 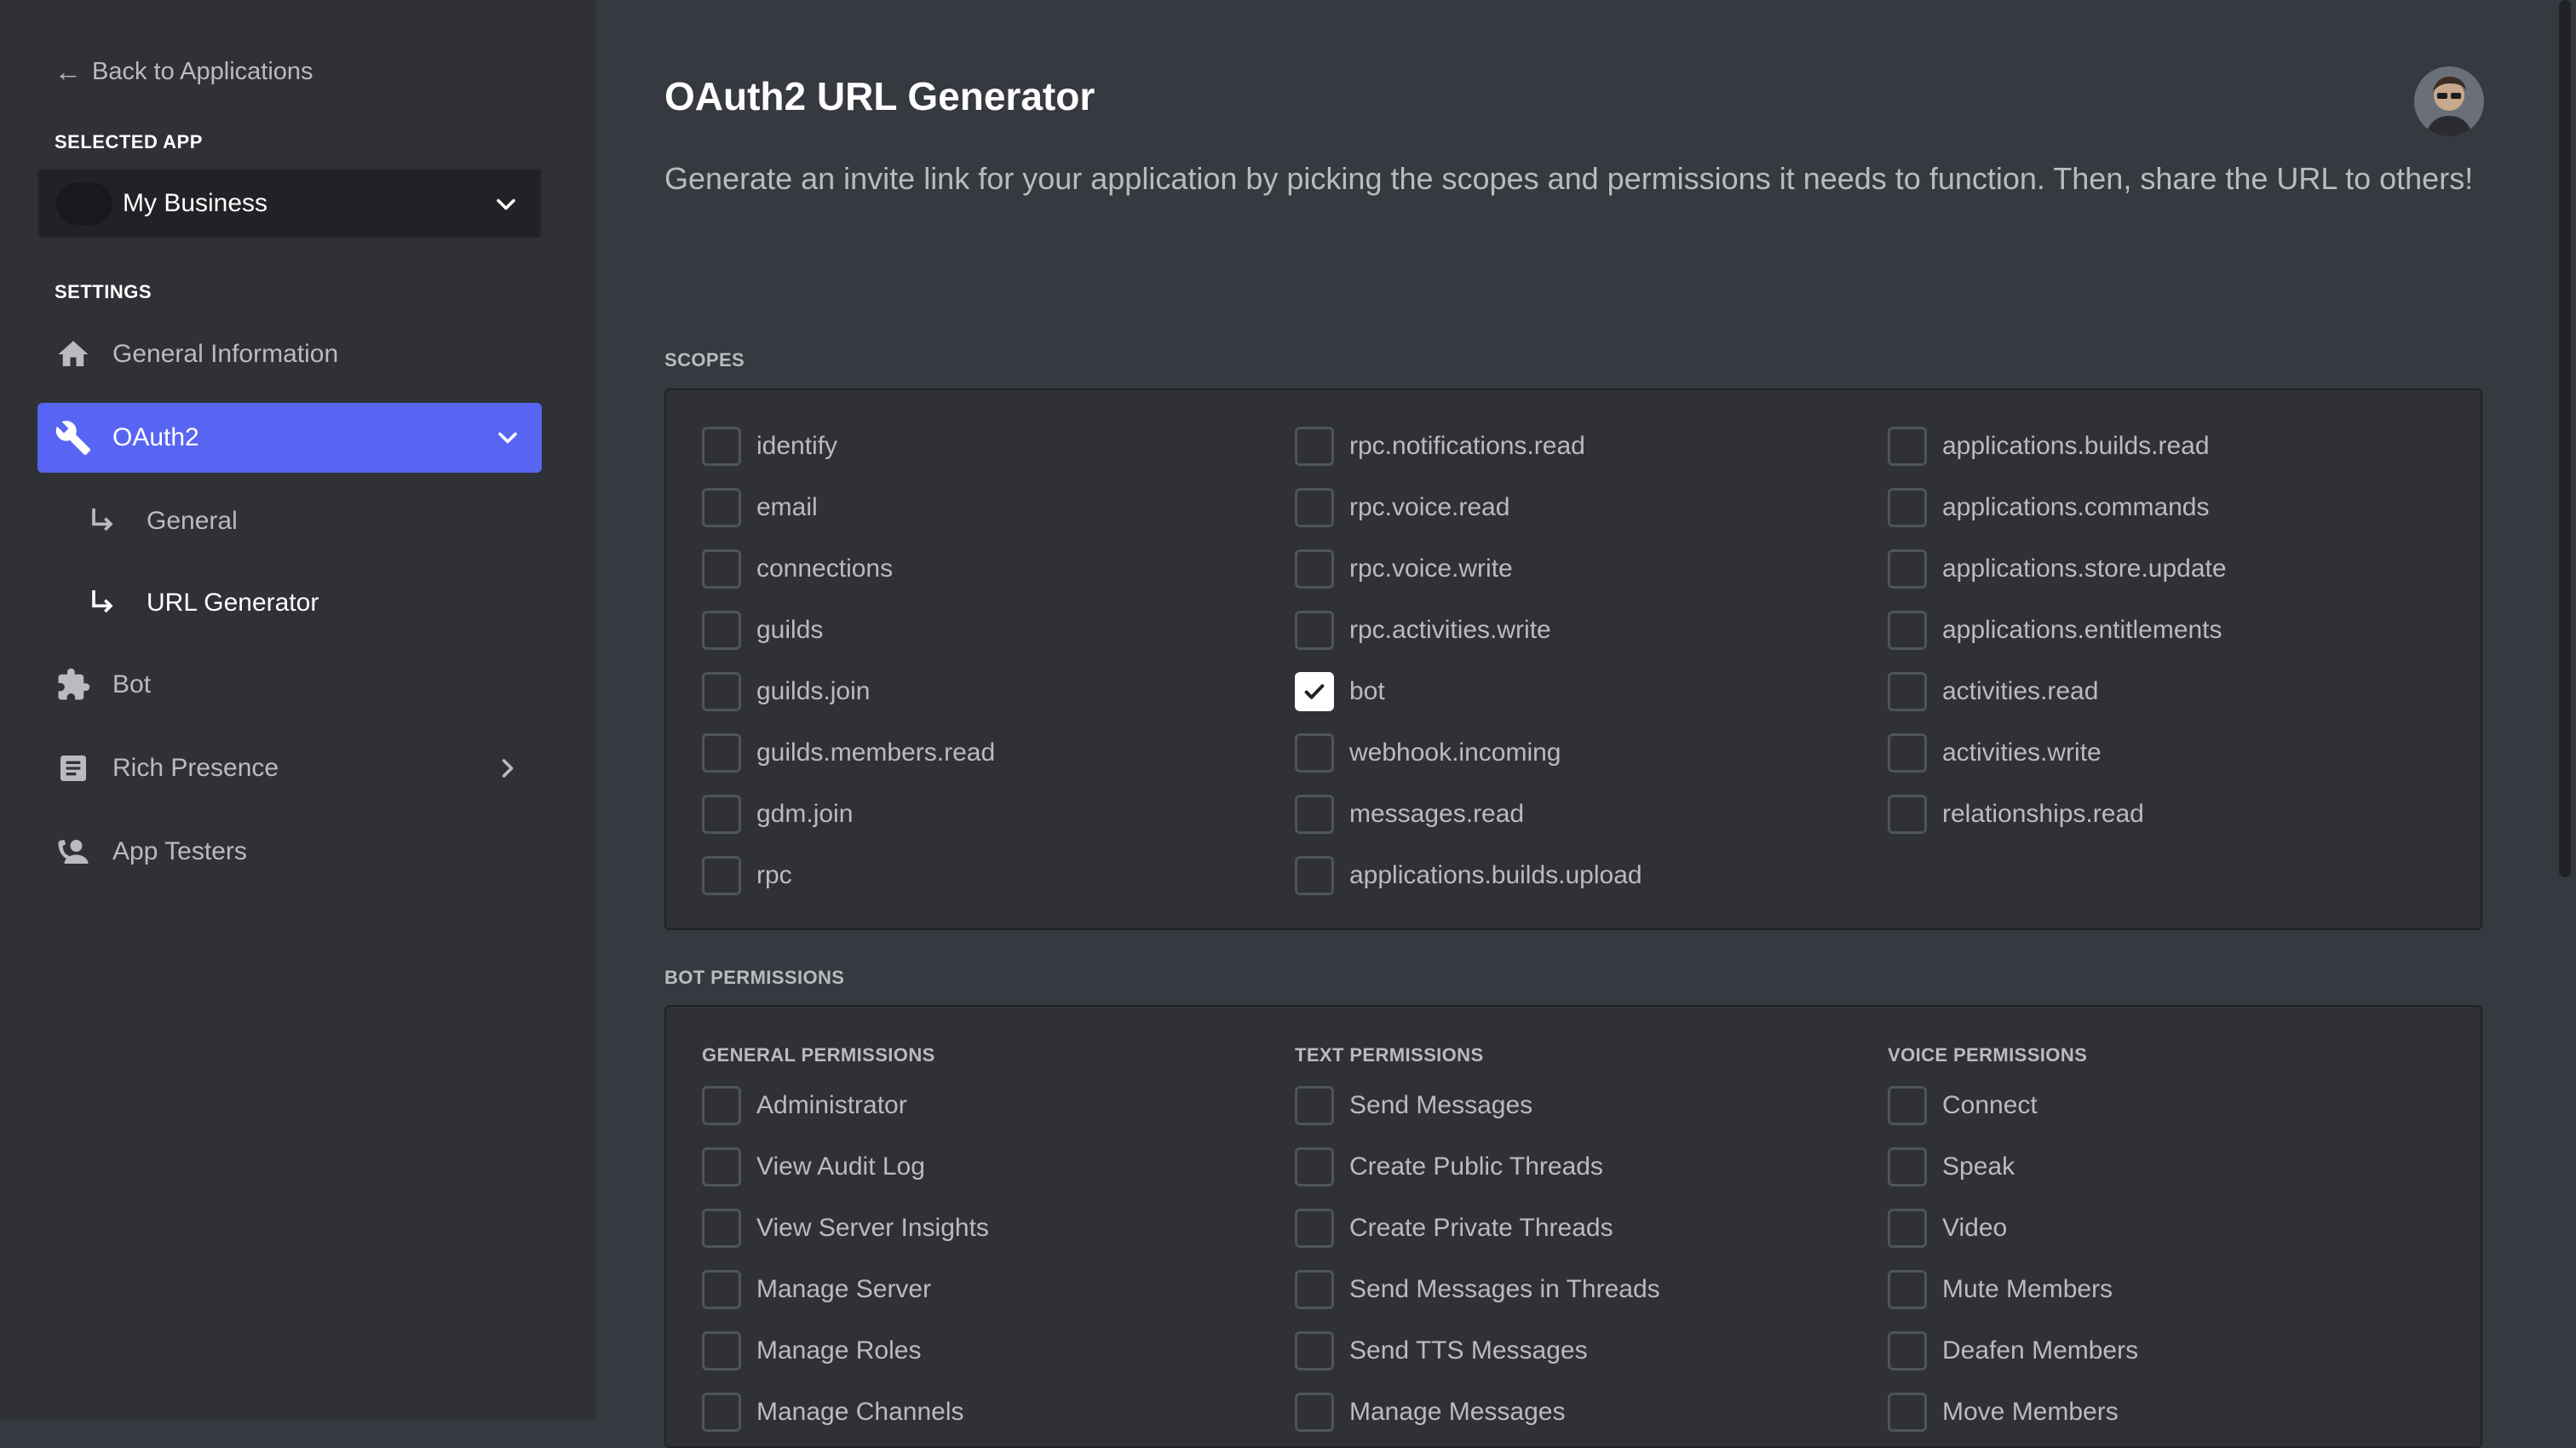 I want to click on checkbox-option: relationships.read, so click(x=2016, y=814).